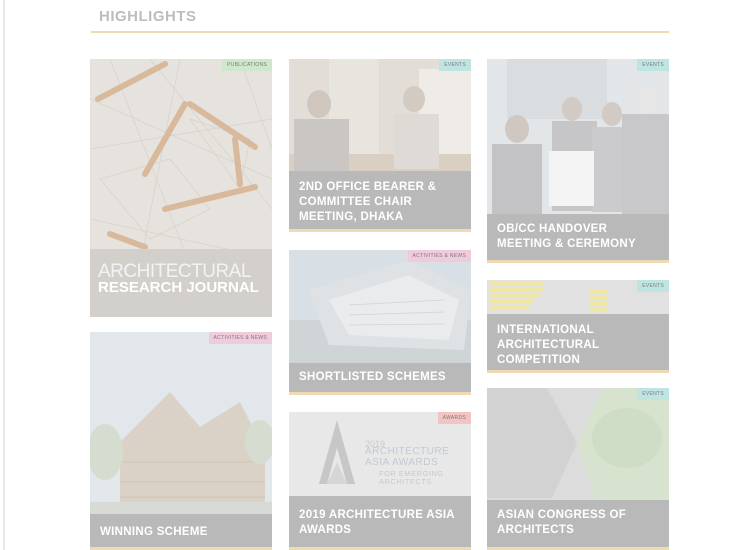 This screenshot has height=550, width=749. What do you see at coordinates (578, 161) in the screenshot?
I see `highlight-card-obcc-handover: EVENTS OB/CC HANDOVER MEETING & CEREMONY` at bounding box center [578, 161].